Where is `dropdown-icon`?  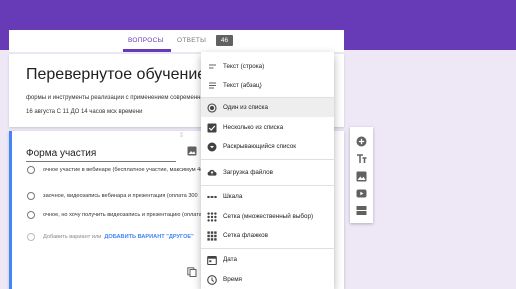
dropdown-icon is located at coordinates (212, 147).